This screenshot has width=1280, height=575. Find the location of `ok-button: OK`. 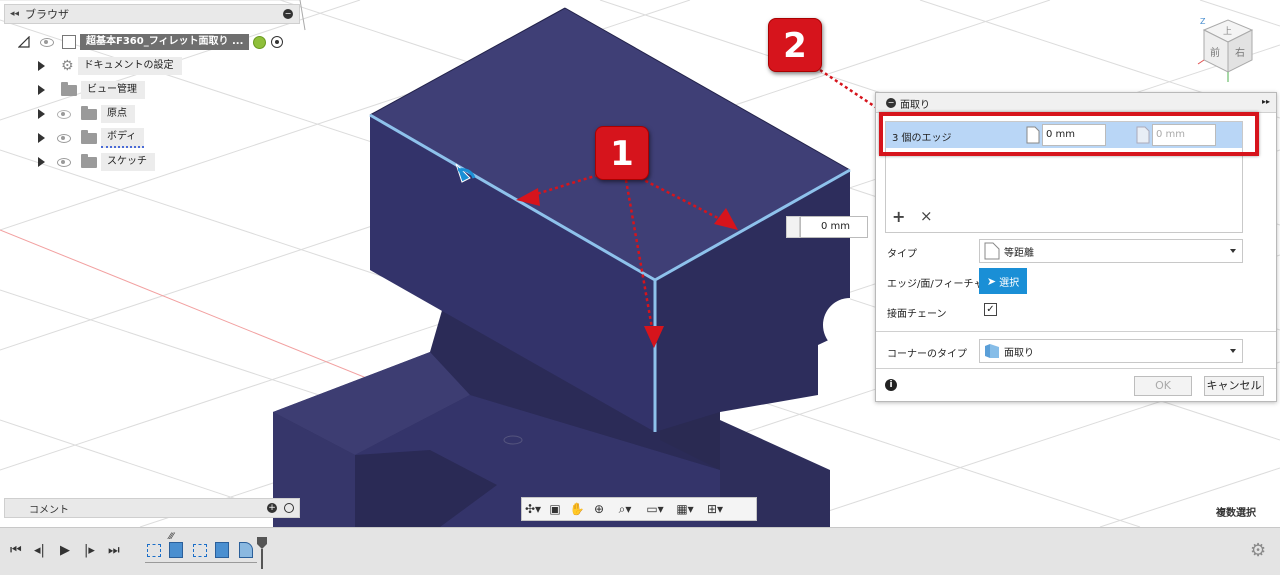

ok-button: OK is located at coordinates (1163, 386).